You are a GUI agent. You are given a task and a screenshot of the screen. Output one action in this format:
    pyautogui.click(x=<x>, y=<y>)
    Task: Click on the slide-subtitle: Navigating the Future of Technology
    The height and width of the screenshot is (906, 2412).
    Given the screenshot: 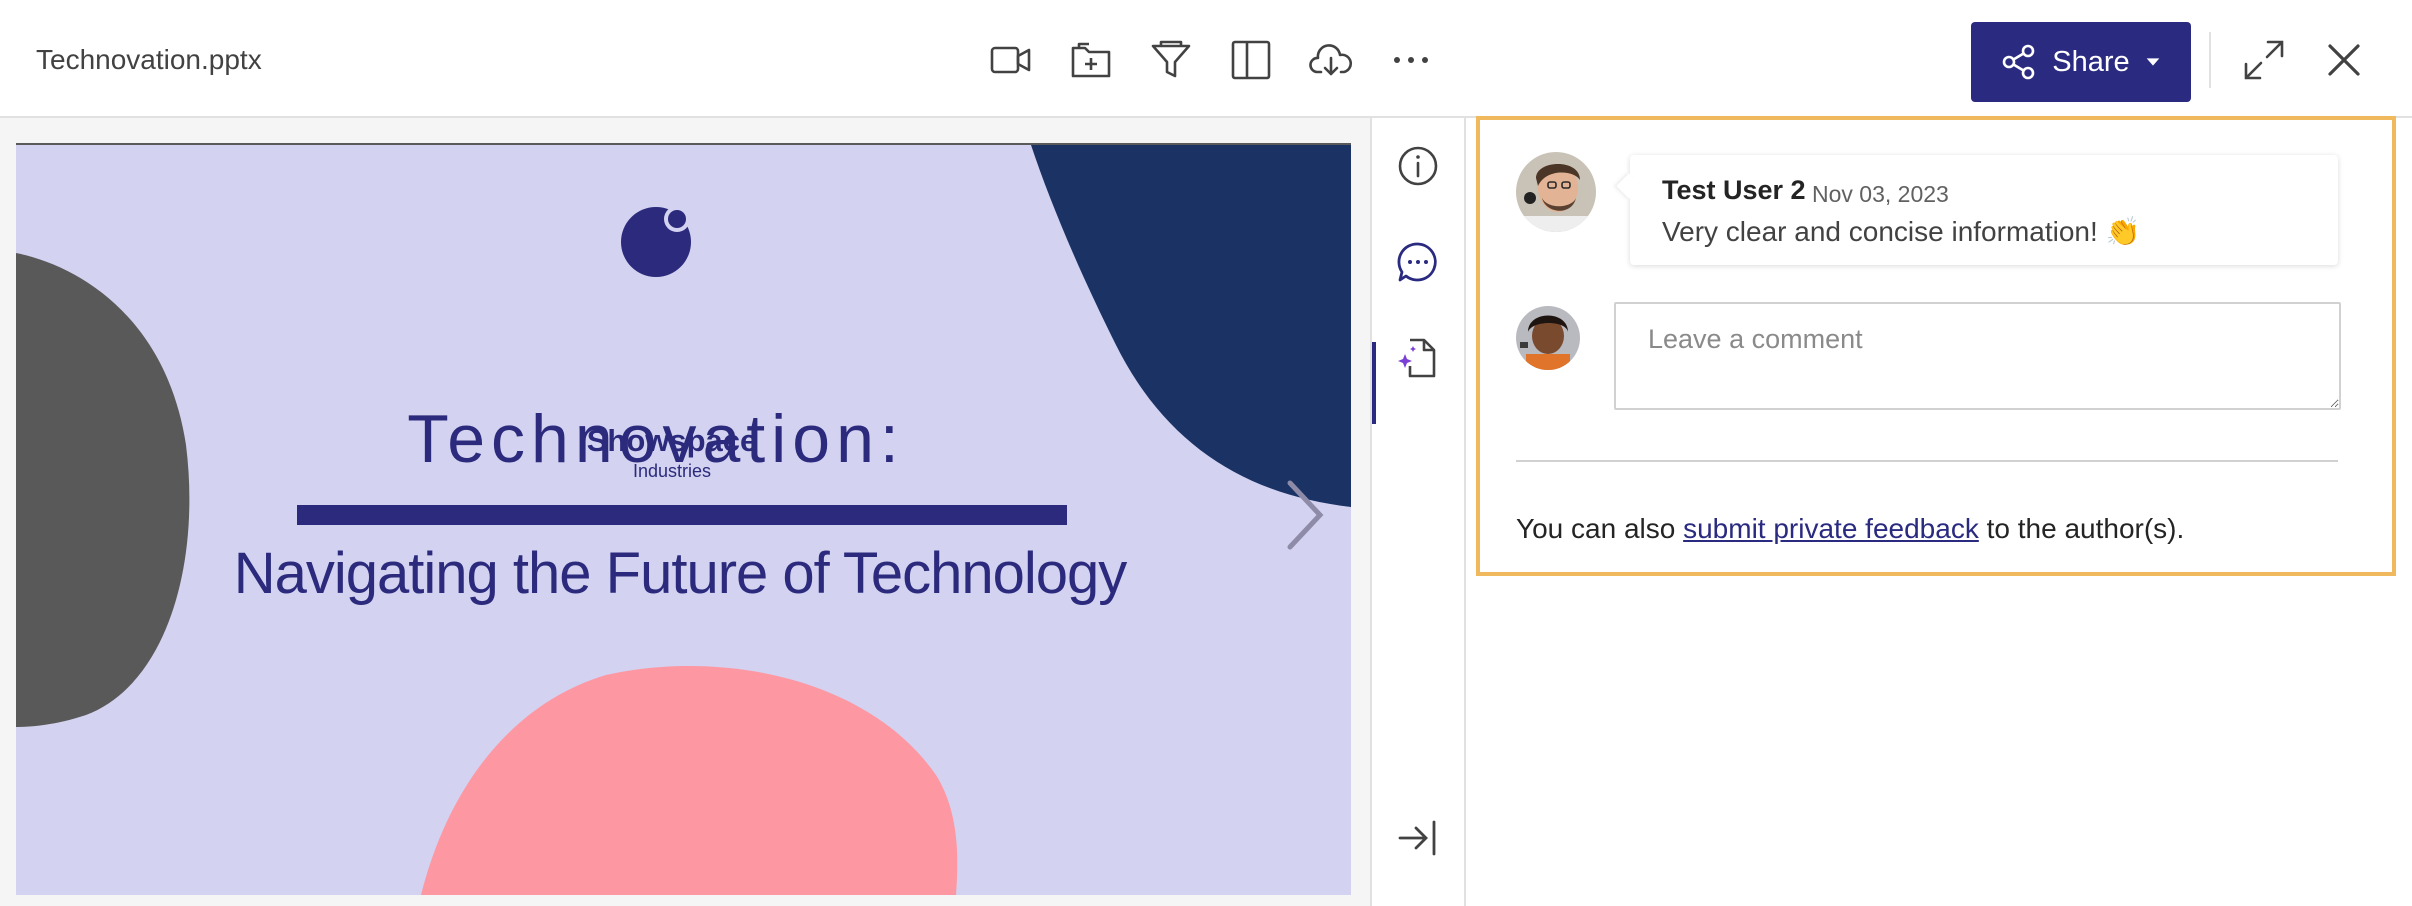 What is the action you would take?
    pyautogui.click(x=680, y=573)
    